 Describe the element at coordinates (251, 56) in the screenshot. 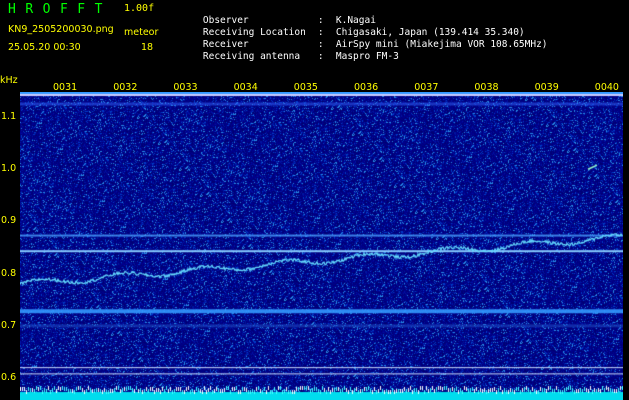

I see `antenna-key: Receiving antenna` at that location.